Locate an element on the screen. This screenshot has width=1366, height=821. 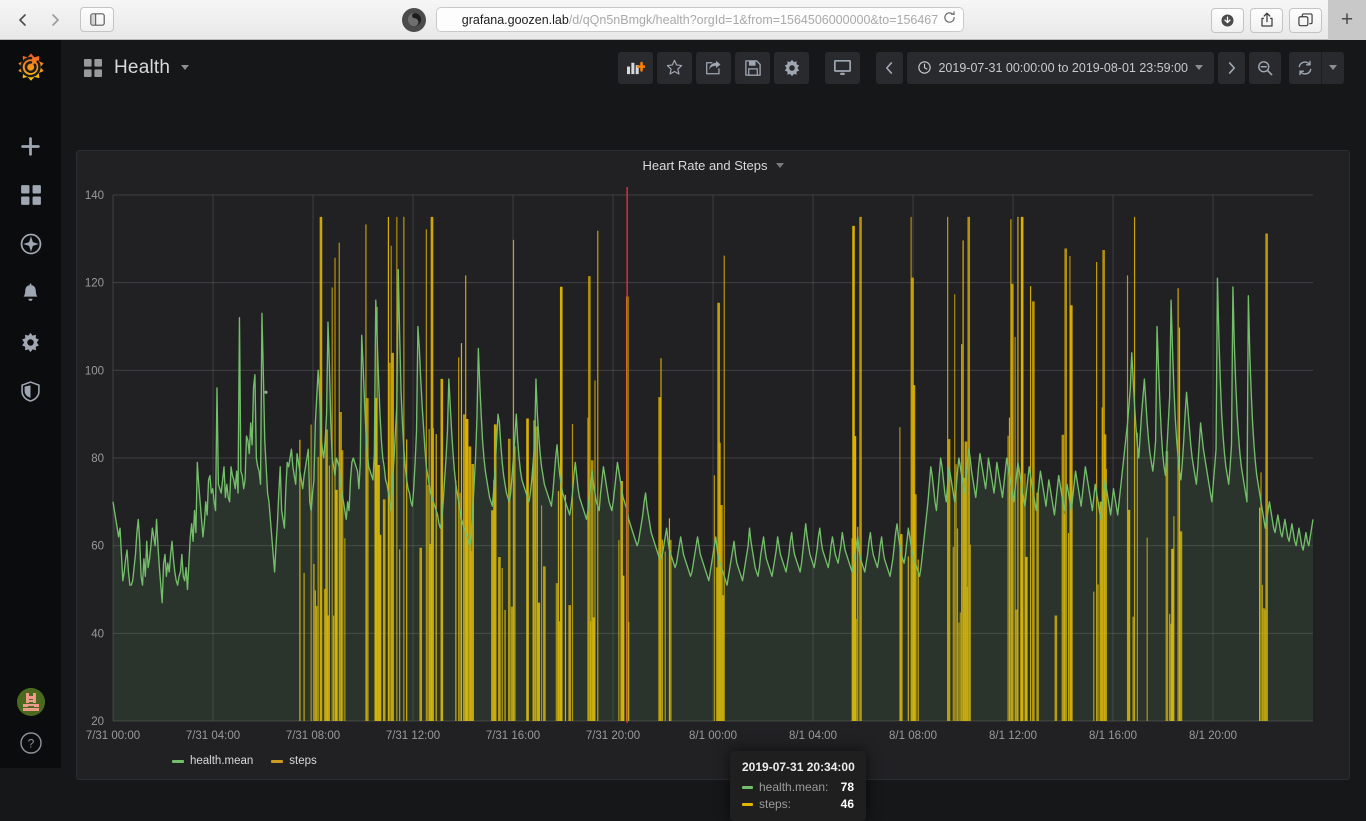
mark-favorite-button is located at coordinates (675, 67).